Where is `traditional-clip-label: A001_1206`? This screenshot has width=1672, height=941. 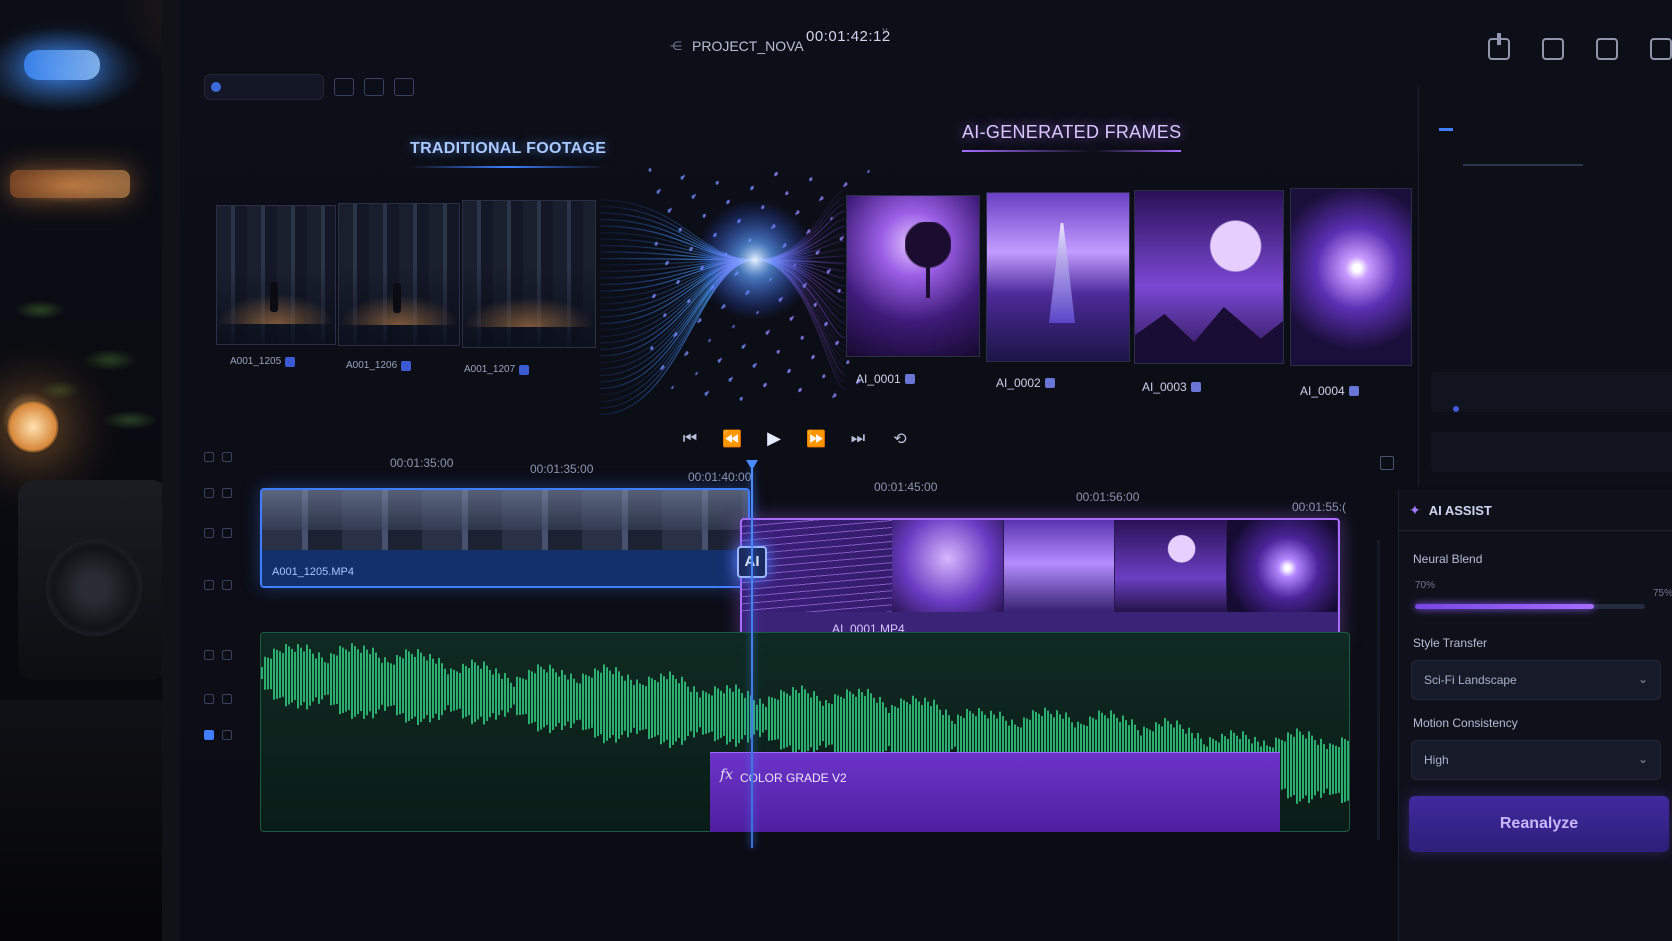
traditional-clip-label: A001_1206 is located at coordinates (379, 365).